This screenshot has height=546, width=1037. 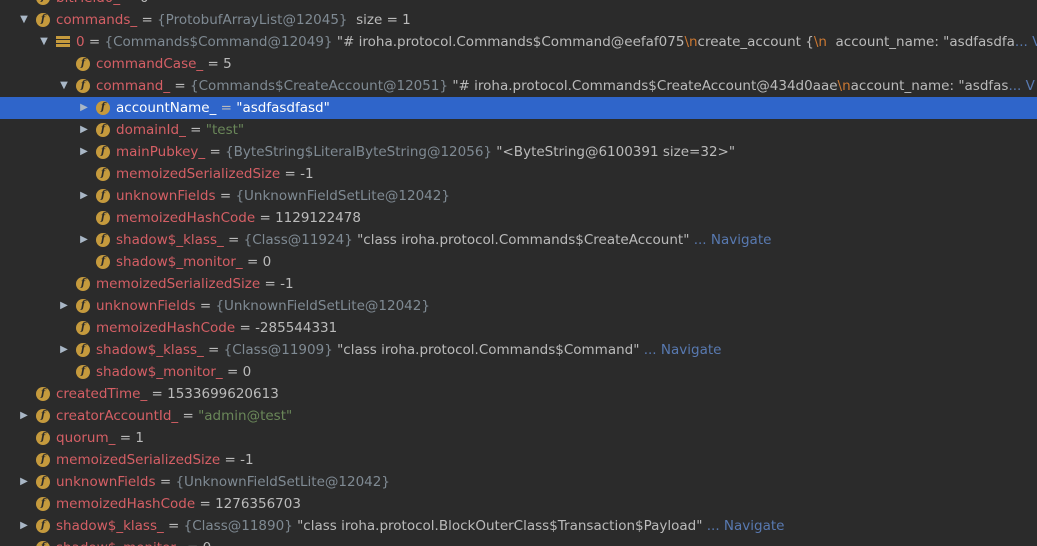 What do you see at coordinates (920, 42) in the screenshot?
I see `field-value: account_name: "asdfasdfa` at bounding box center [920, 42].